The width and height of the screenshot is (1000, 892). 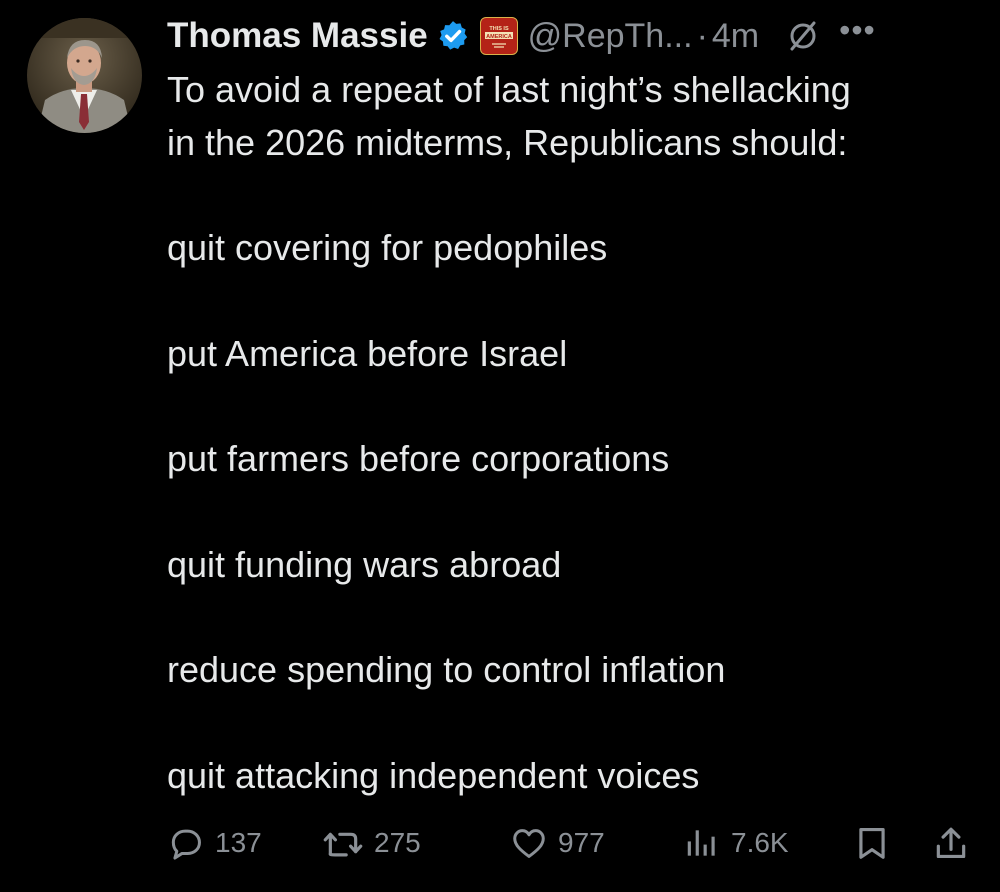 What do you see at coordinates (343, 843) in the screenshot?
I see `repost-icon` at bounding box center [343, 843].